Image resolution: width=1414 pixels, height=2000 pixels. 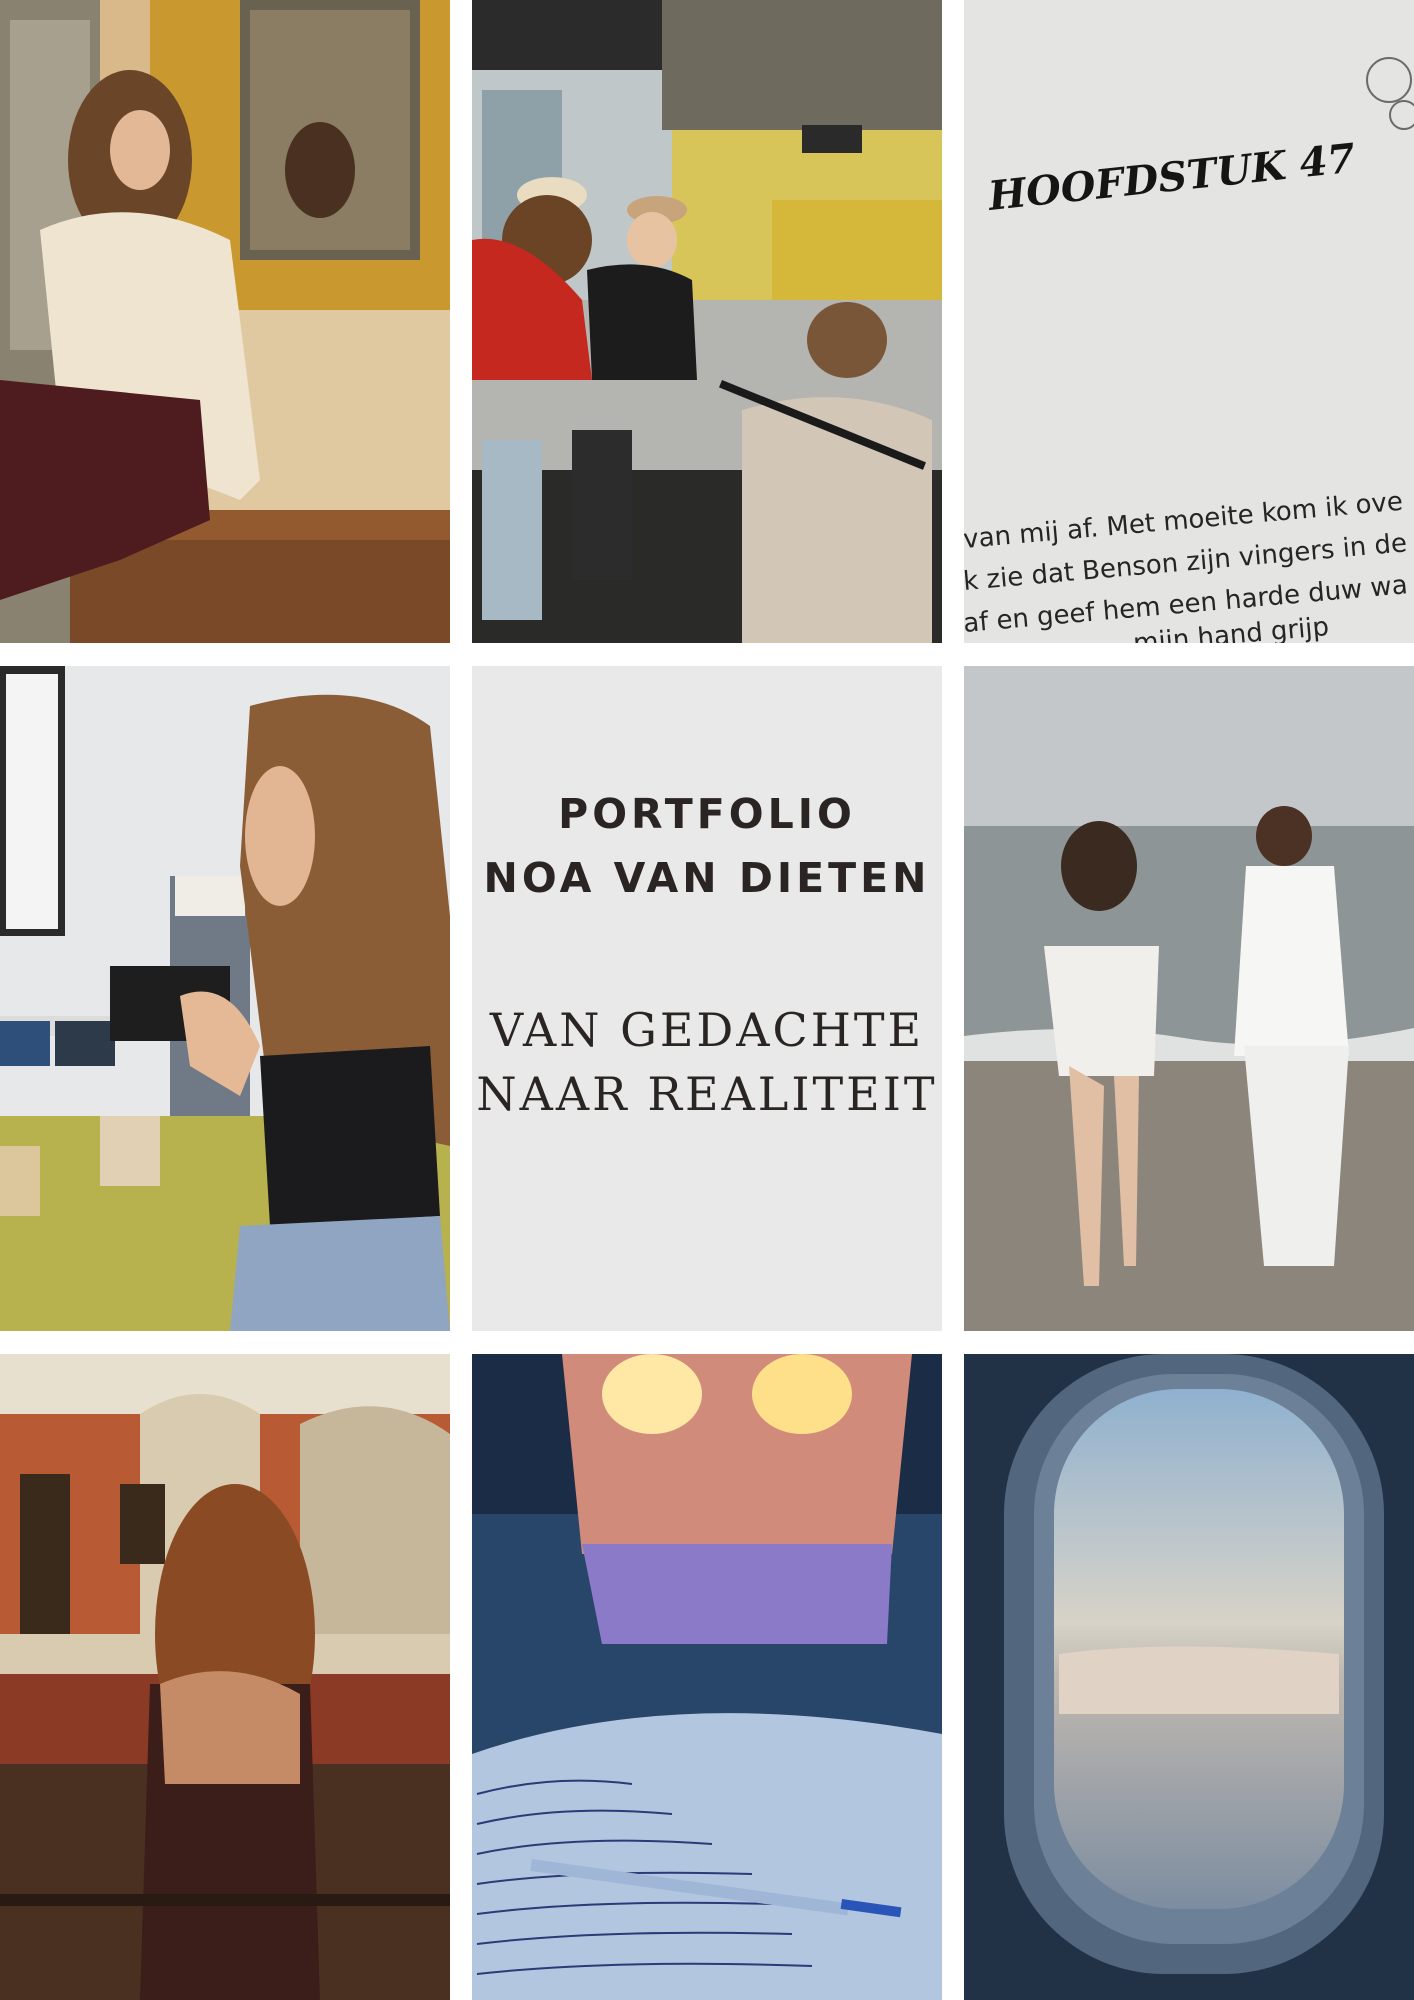 I want to click on photo-airplane-window, so click(x=1189, y=1677).